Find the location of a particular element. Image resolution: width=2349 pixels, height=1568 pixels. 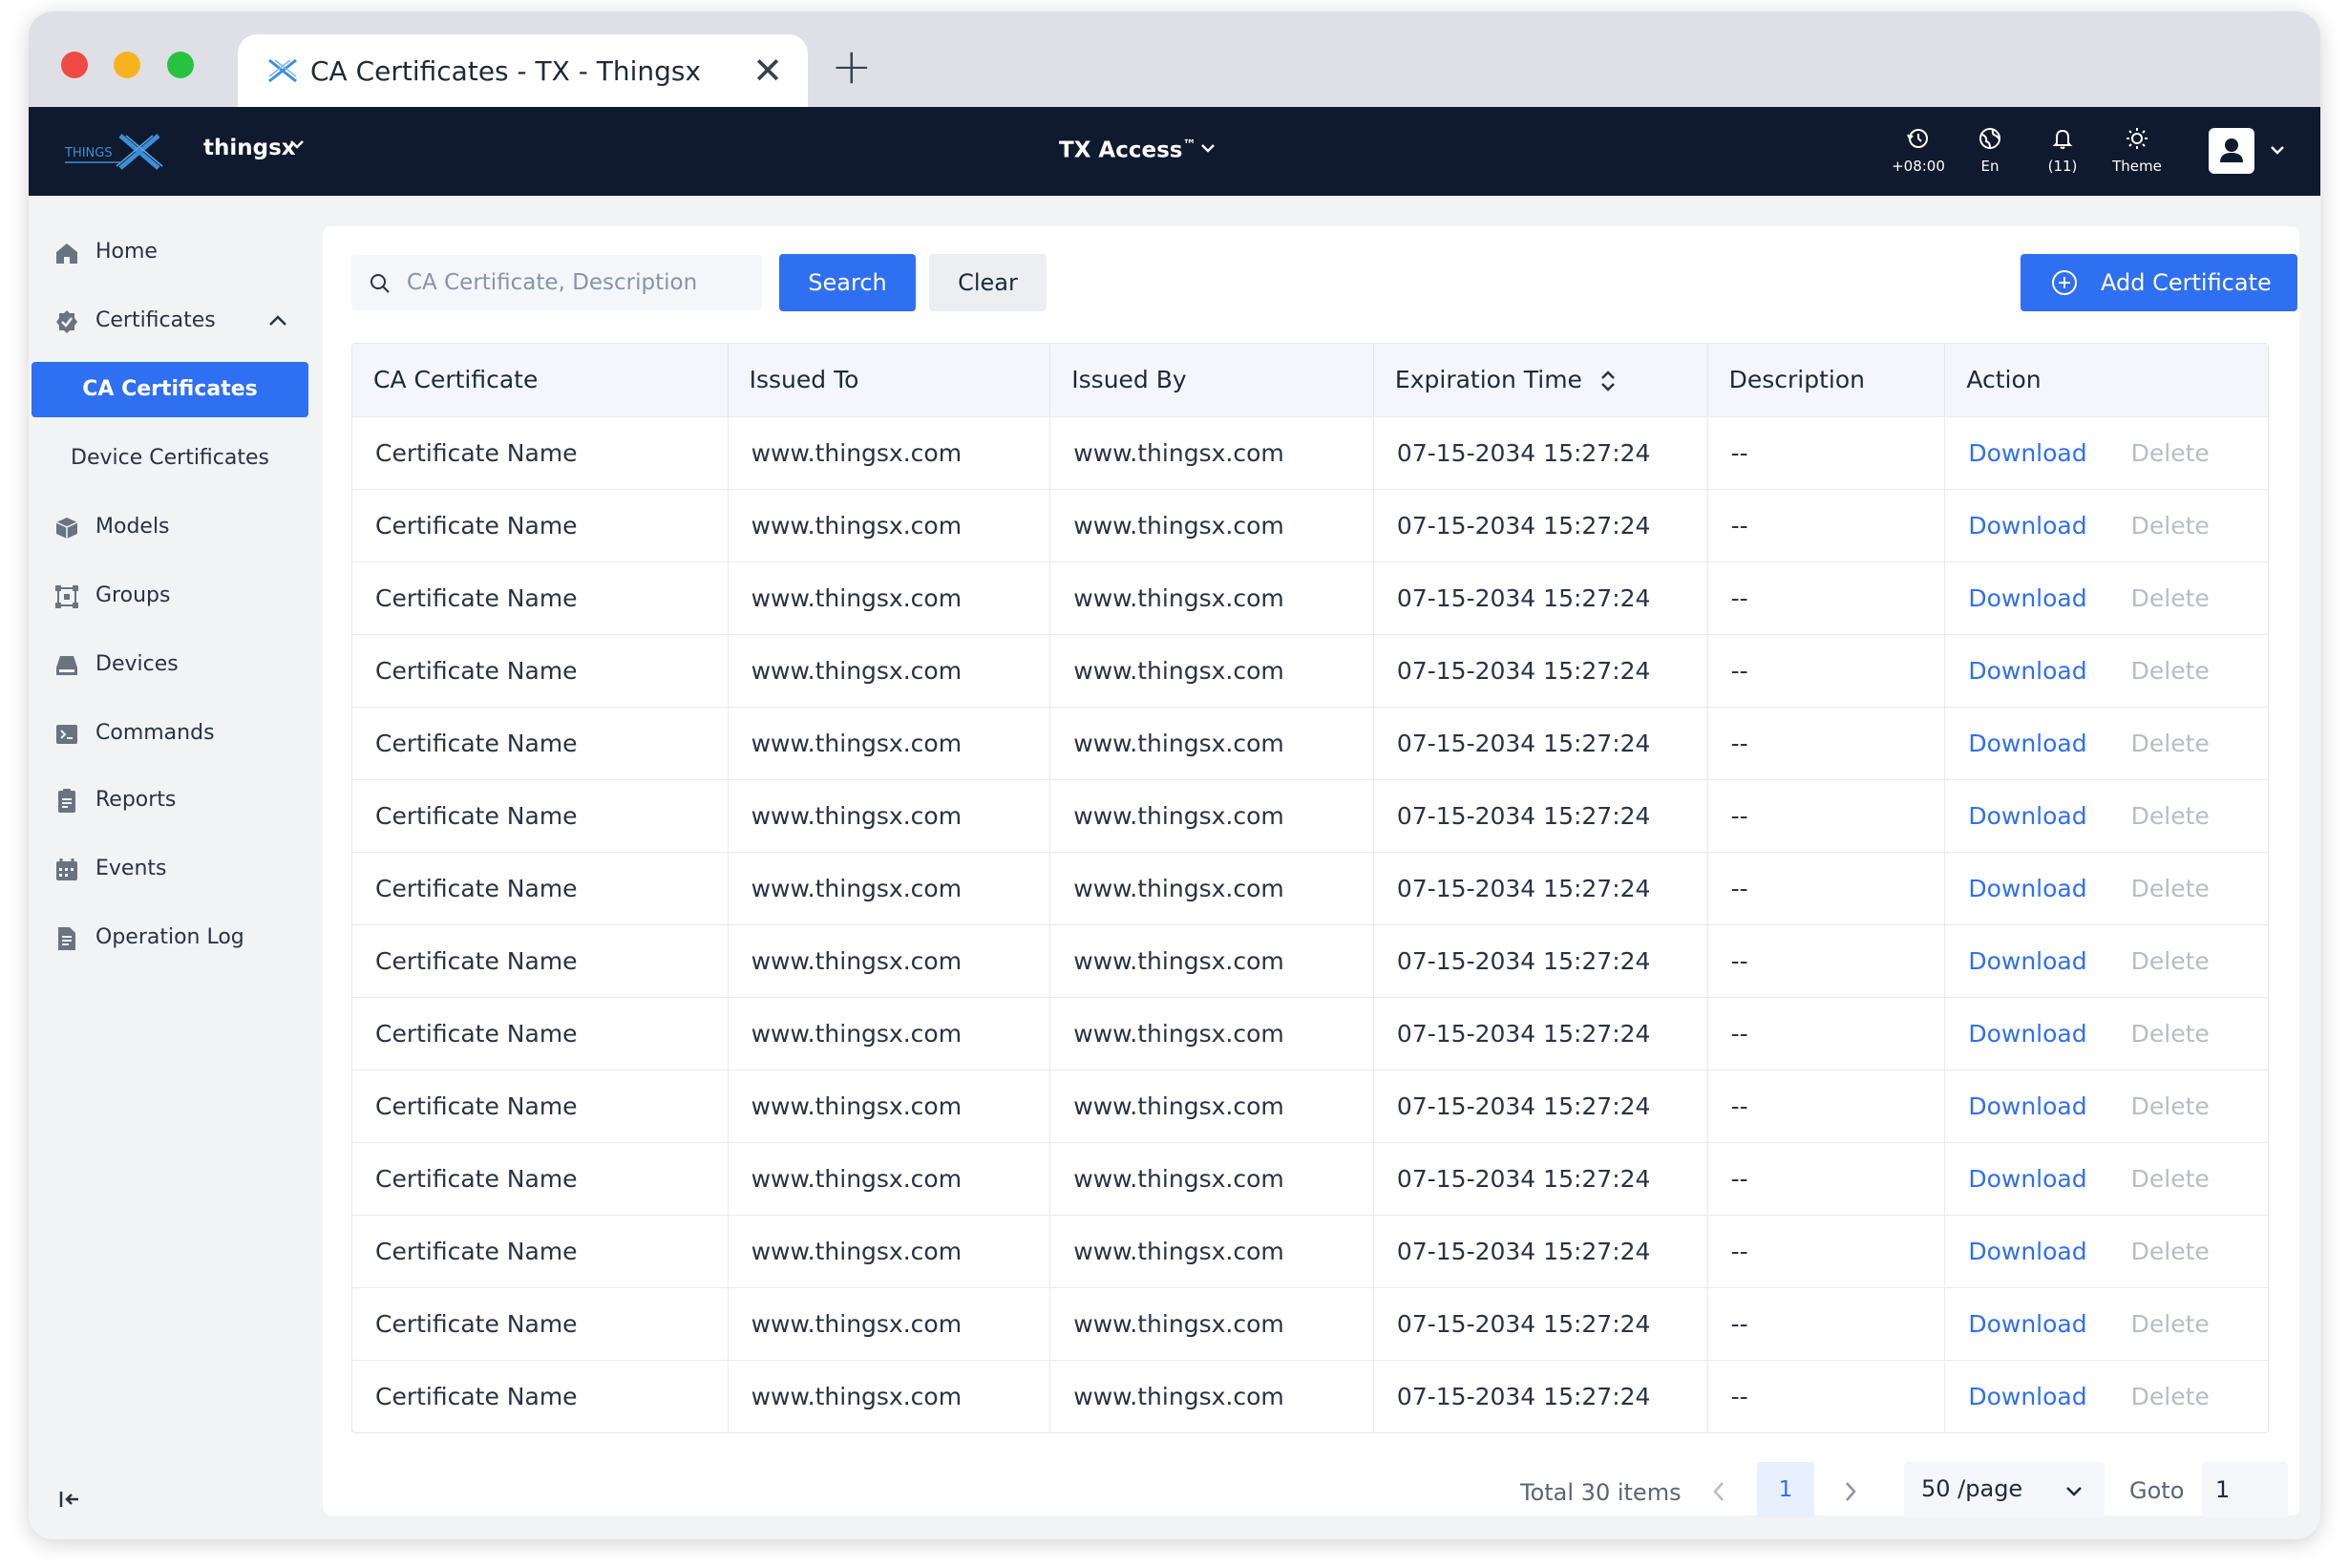

page-size-select: 50 /page is located at coordinates (2004, 1489).